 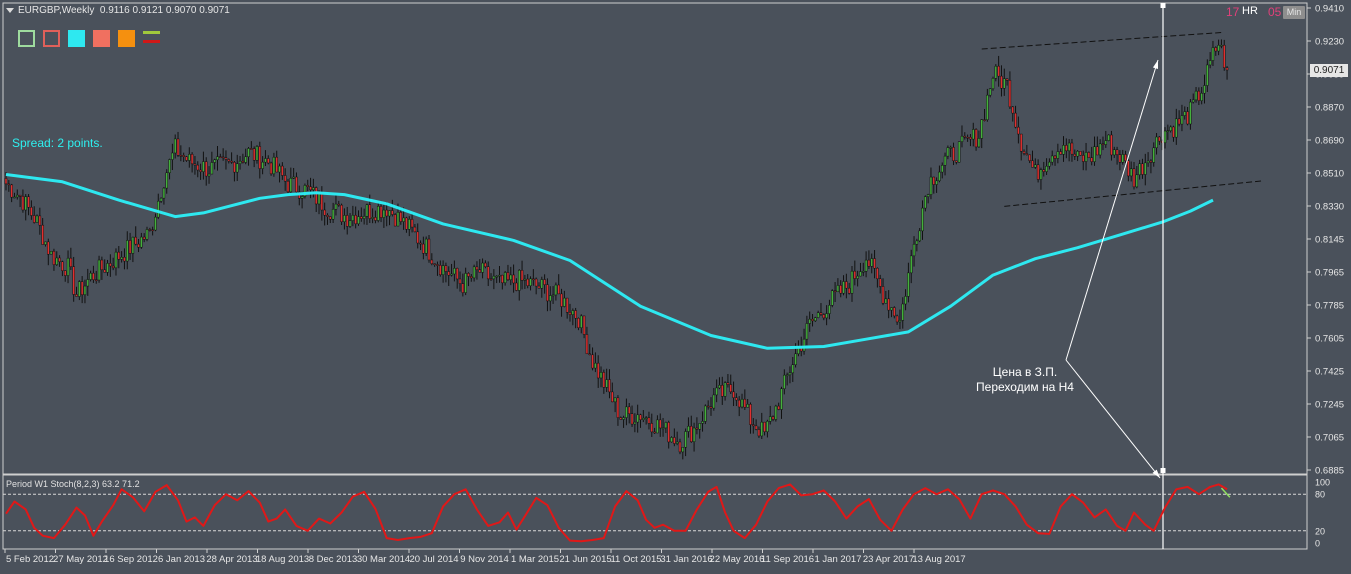 What do you see at coordinates (1329, 405) in the screenshot?
I see `y-tick-label: 0.7245` at bounding box center [1329, 405].